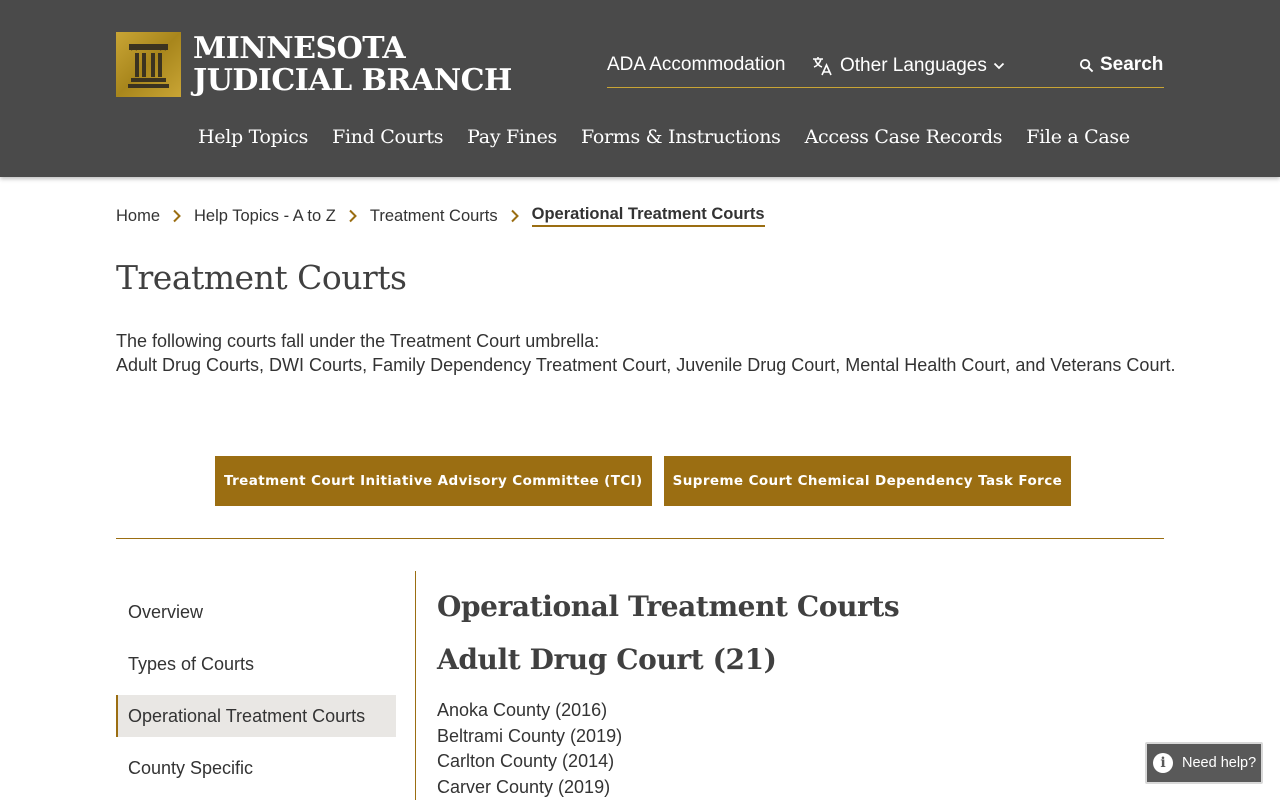 This screenshot has height=800, width=1280. What do you see at coordinates (913, 65) in the screenshot?
I see `other-languages-label: Other Languages` at bounding box center [913, 65].